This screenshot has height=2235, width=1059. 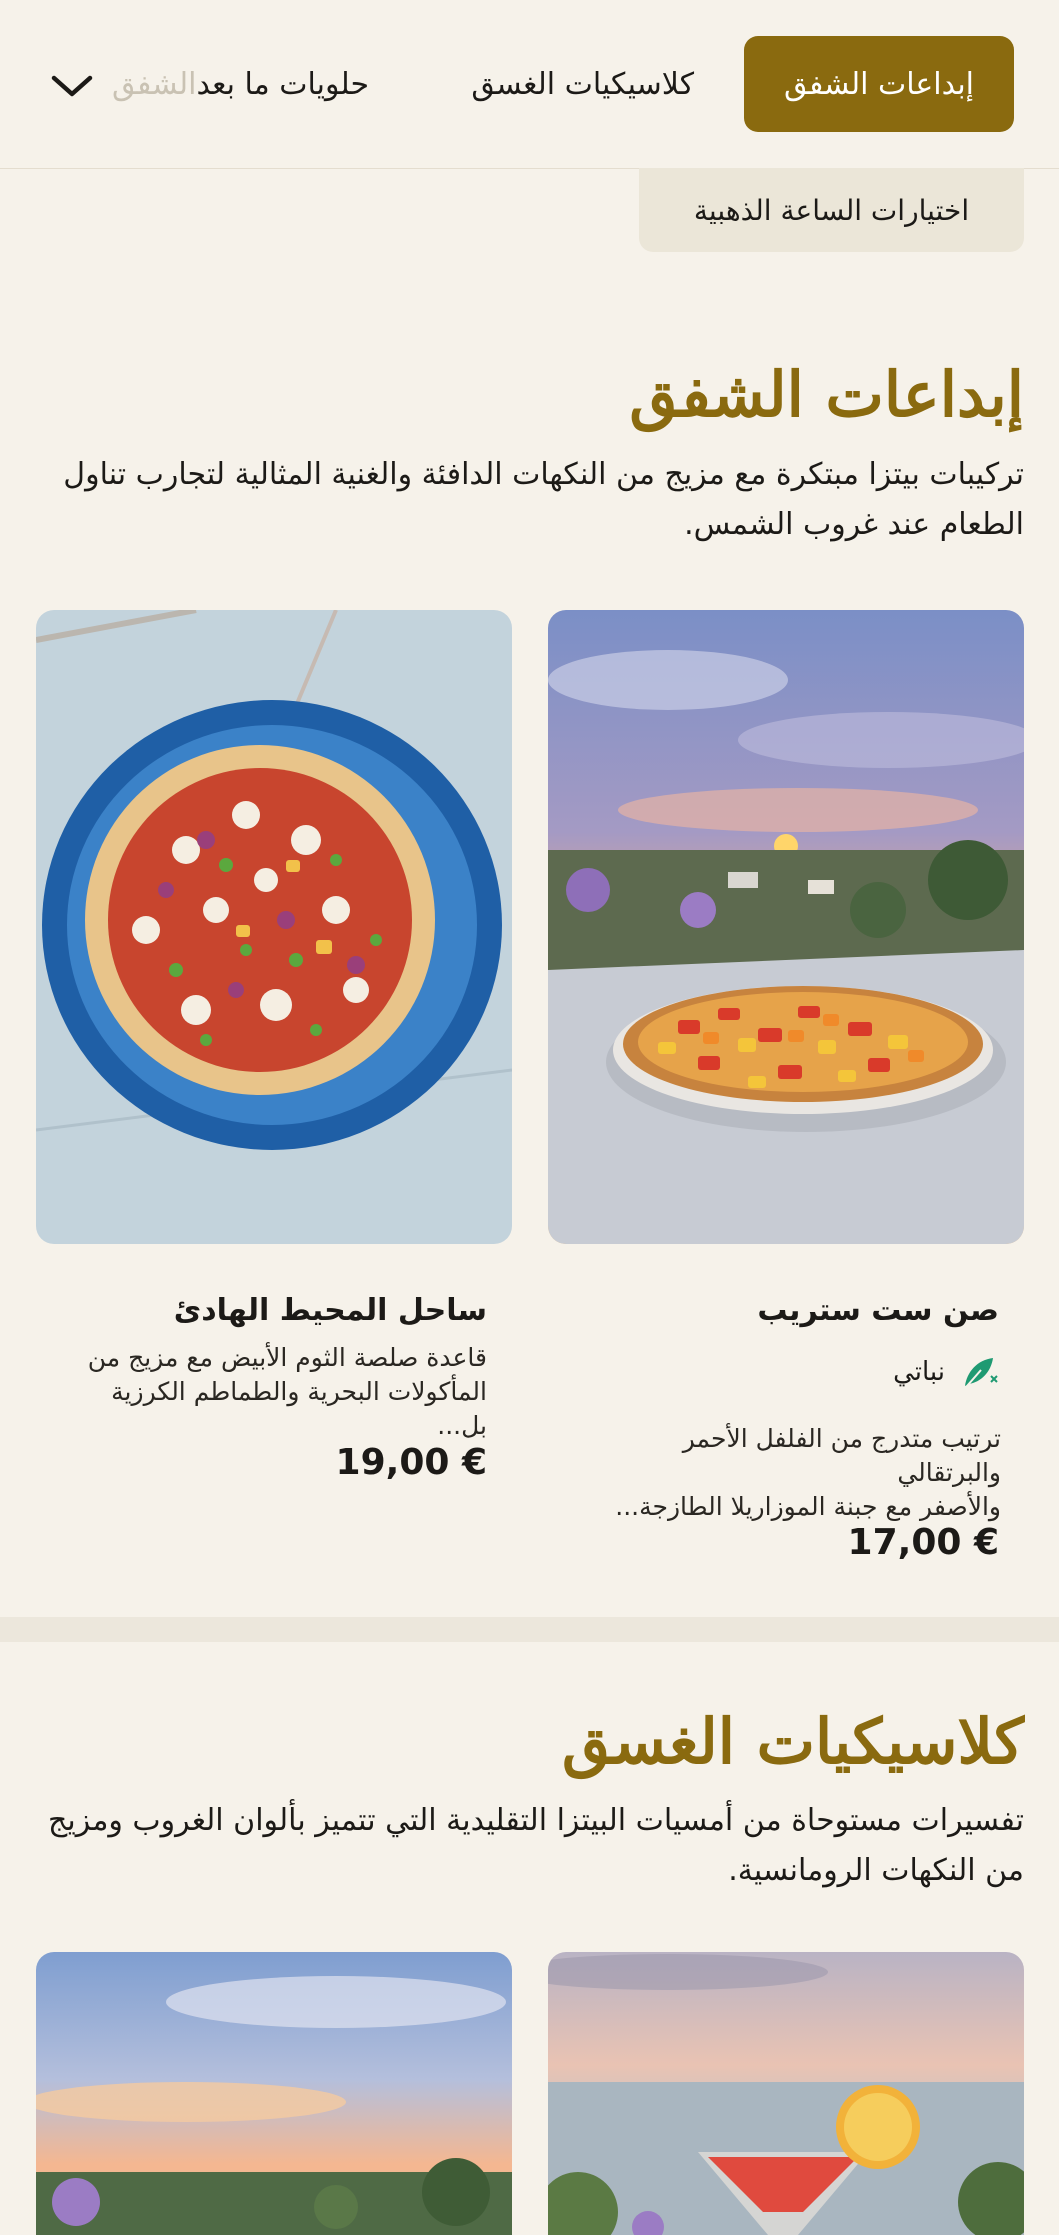 I want to click on vegan-label: نباتي, so click(x=919, y=1372).